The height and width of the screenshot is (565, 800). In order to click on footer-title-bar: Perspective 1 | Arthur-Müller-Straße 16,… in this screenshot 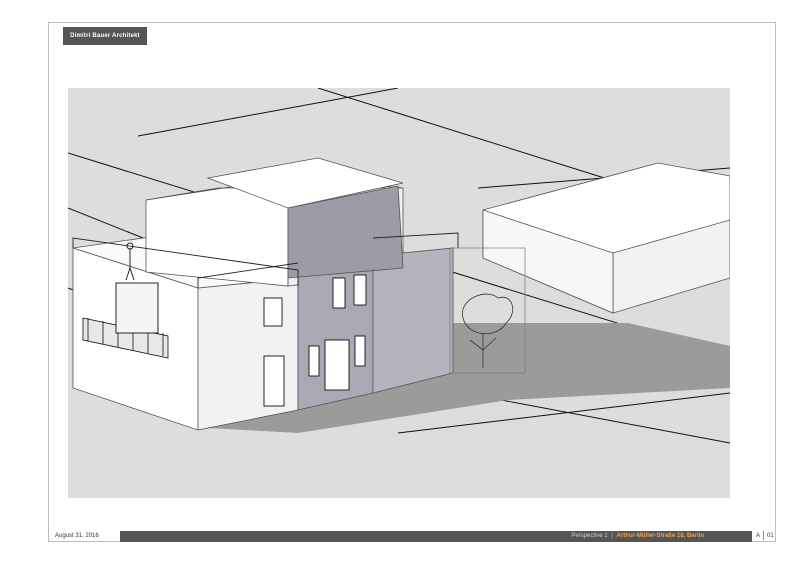, I will do `click(436, 536)`.